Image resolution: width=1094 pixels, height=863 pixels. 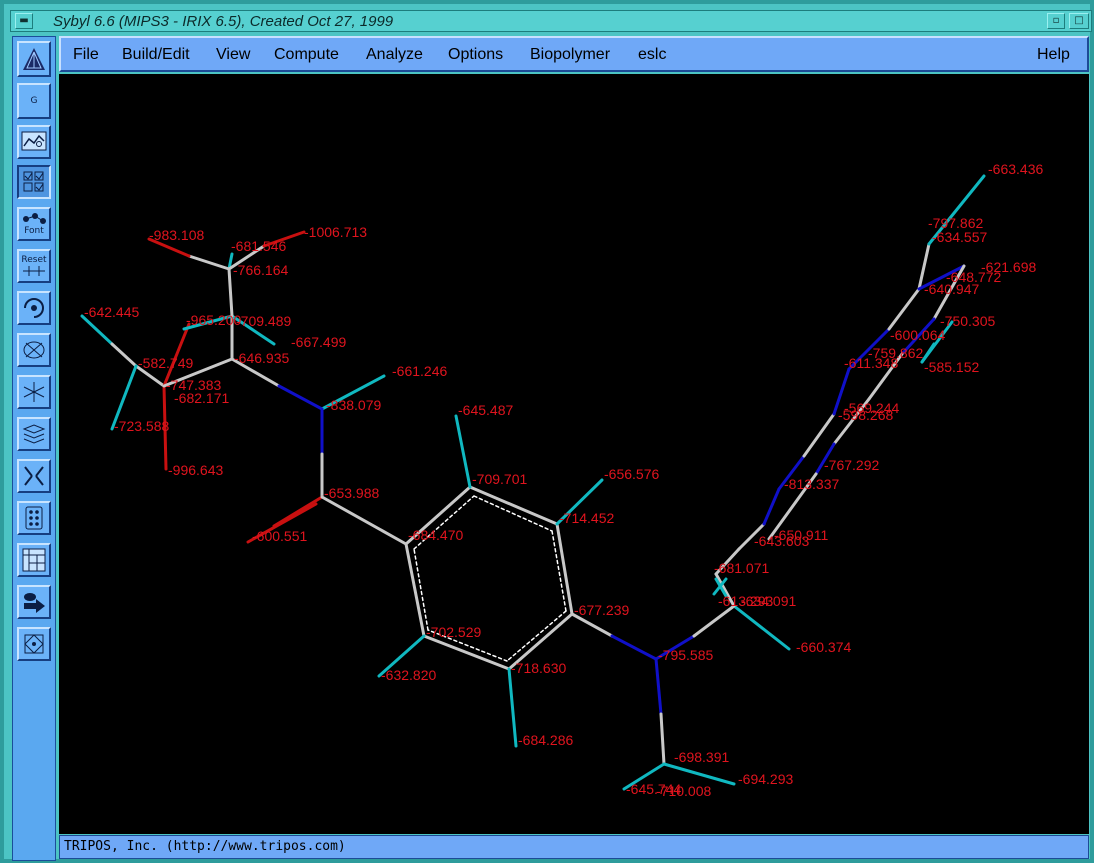 I want to click on atom-charge-label: -709.489, so click(x=263, y=321).